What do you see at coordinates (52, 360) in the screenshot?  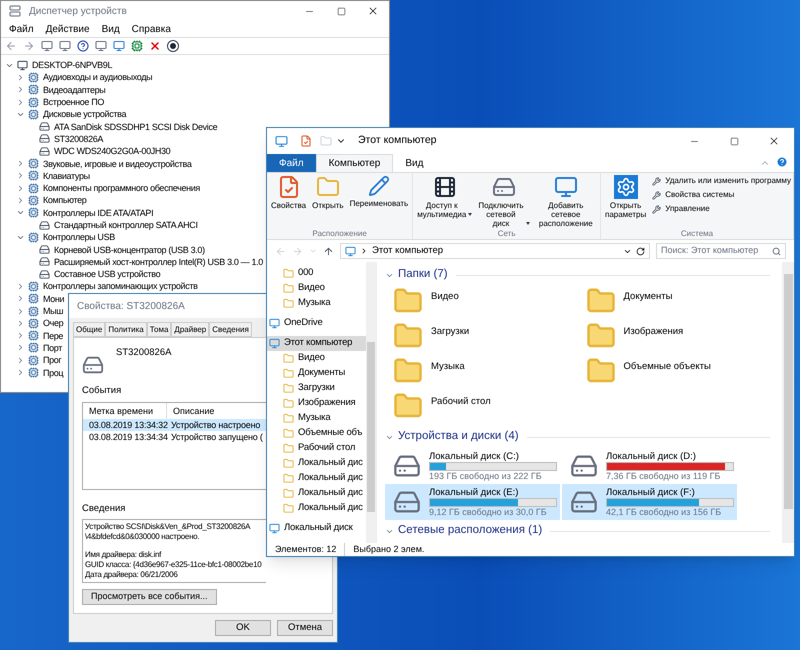 I see `tree-item: Прог` at bounding box center [52, 360].